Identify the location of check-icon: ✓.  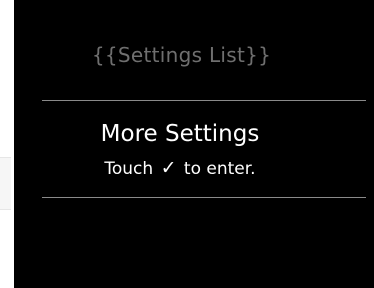
(168, 168).